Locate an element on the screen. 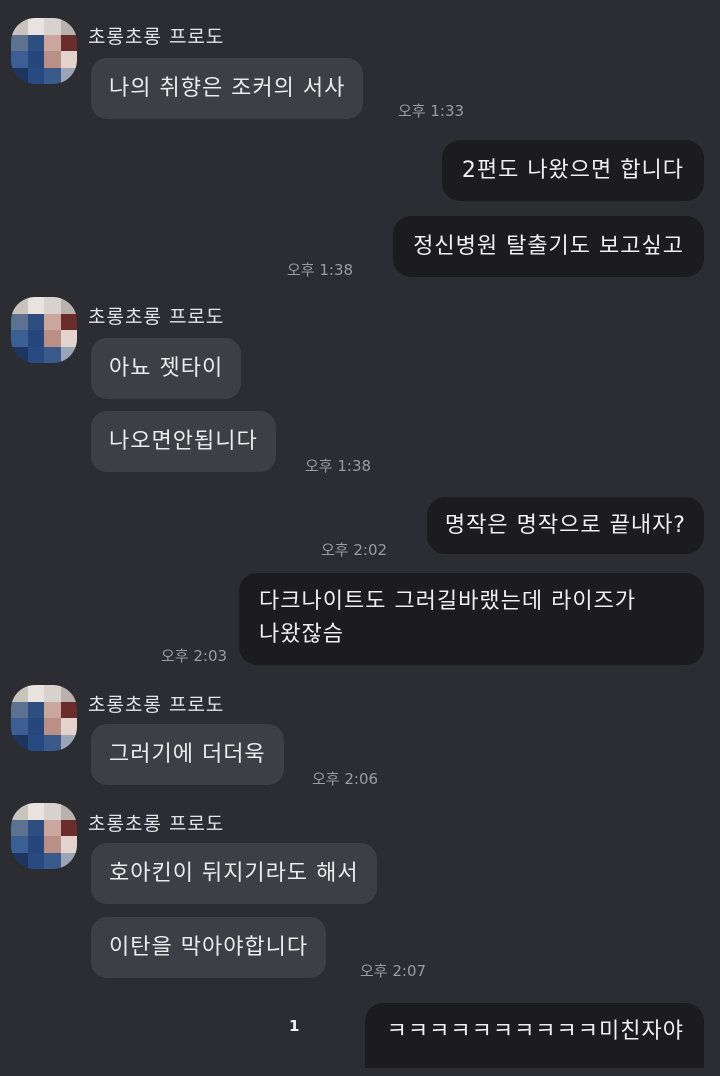 Image resolution: width=720 pixels, height=1076 pixels. message-time: 오후 2:03 is located at coordinates (194, 656).